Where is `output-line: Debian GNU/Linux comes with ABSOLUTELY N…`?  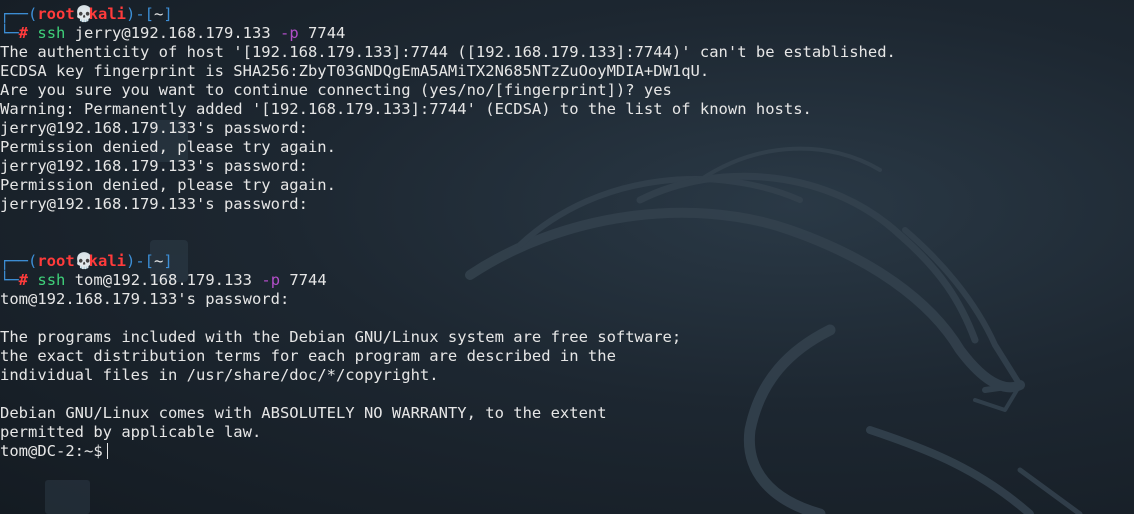 output-line: Debian GNU/Linux comes with ABSOLUTELY N… is located at coordinates (303, 413).